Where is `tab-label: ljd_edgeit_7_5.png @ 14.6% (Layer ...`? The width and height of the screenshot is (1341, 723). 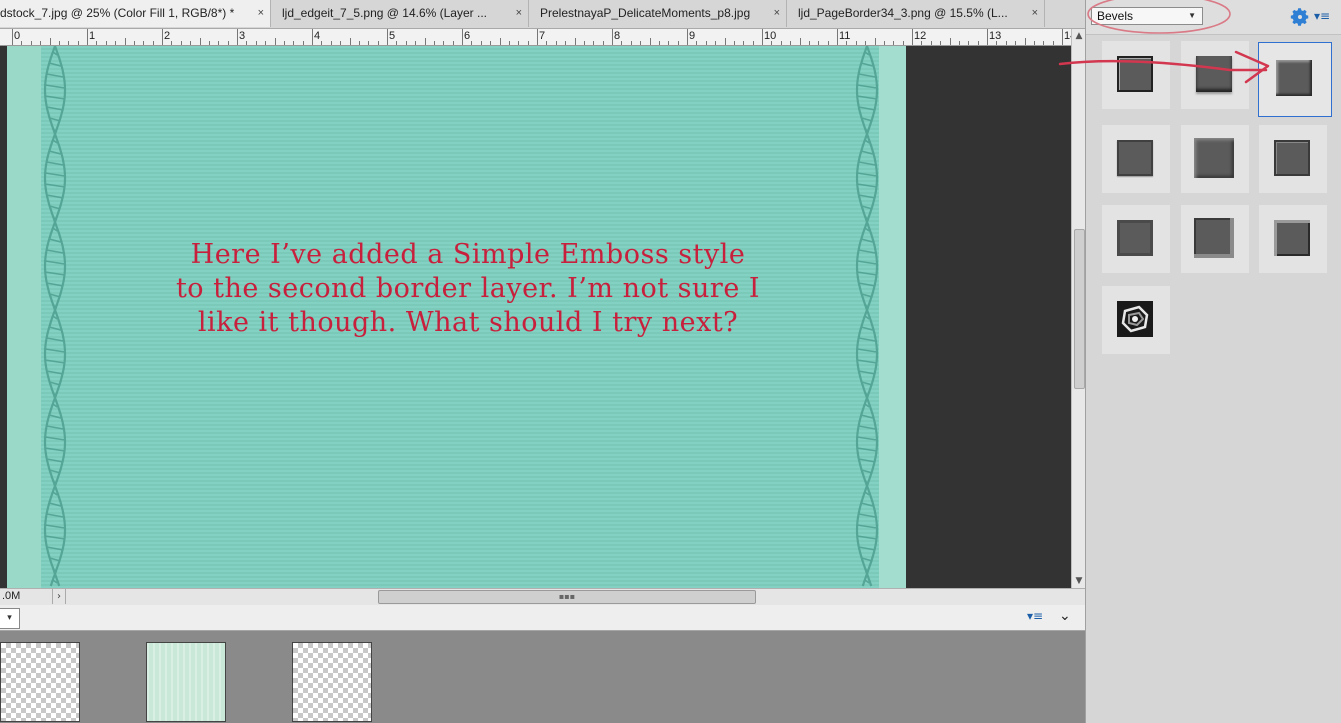 tab-label: ljd_edgeit_7_5.png @ 14.6% (Layer ... is located at coordinates (384, 13).